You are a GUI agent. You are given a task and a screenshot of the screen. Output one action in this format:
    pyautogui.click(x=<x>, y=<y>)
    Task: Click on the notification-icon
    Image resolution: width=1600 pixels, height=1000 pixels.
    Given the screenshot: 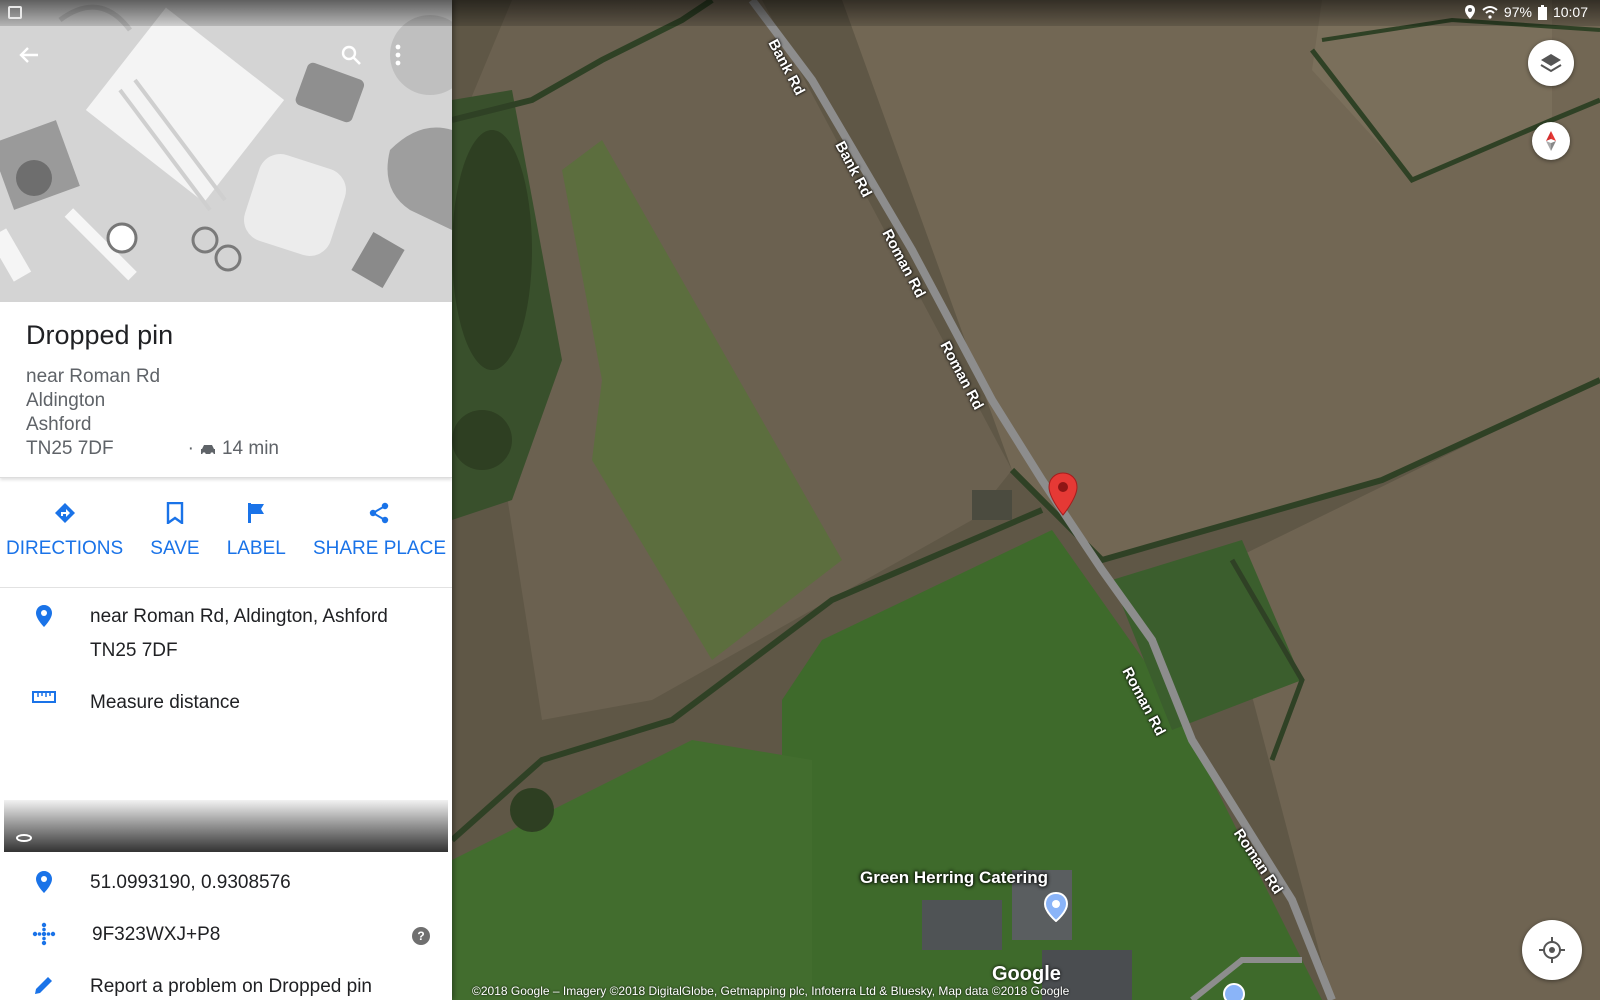 What is the action you would take?
    pyautogui.click(x=15, y=12)
    